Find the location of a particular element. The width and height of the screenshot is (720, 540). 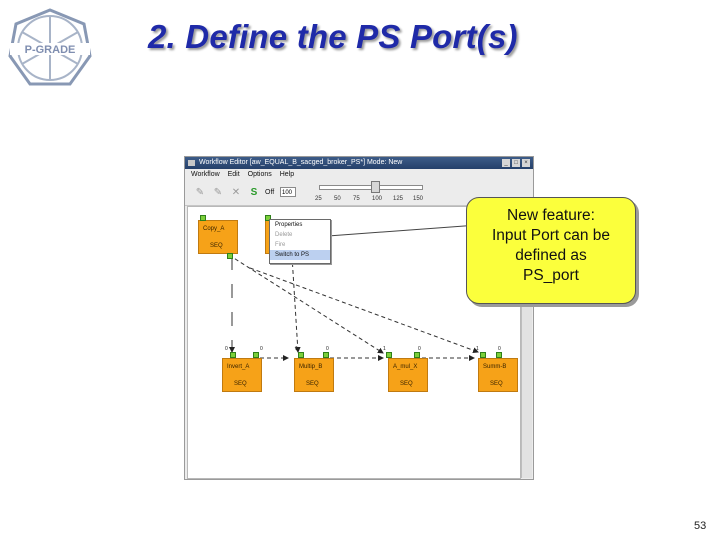

job-name: Multip_B is located at coordinates (311, 367).